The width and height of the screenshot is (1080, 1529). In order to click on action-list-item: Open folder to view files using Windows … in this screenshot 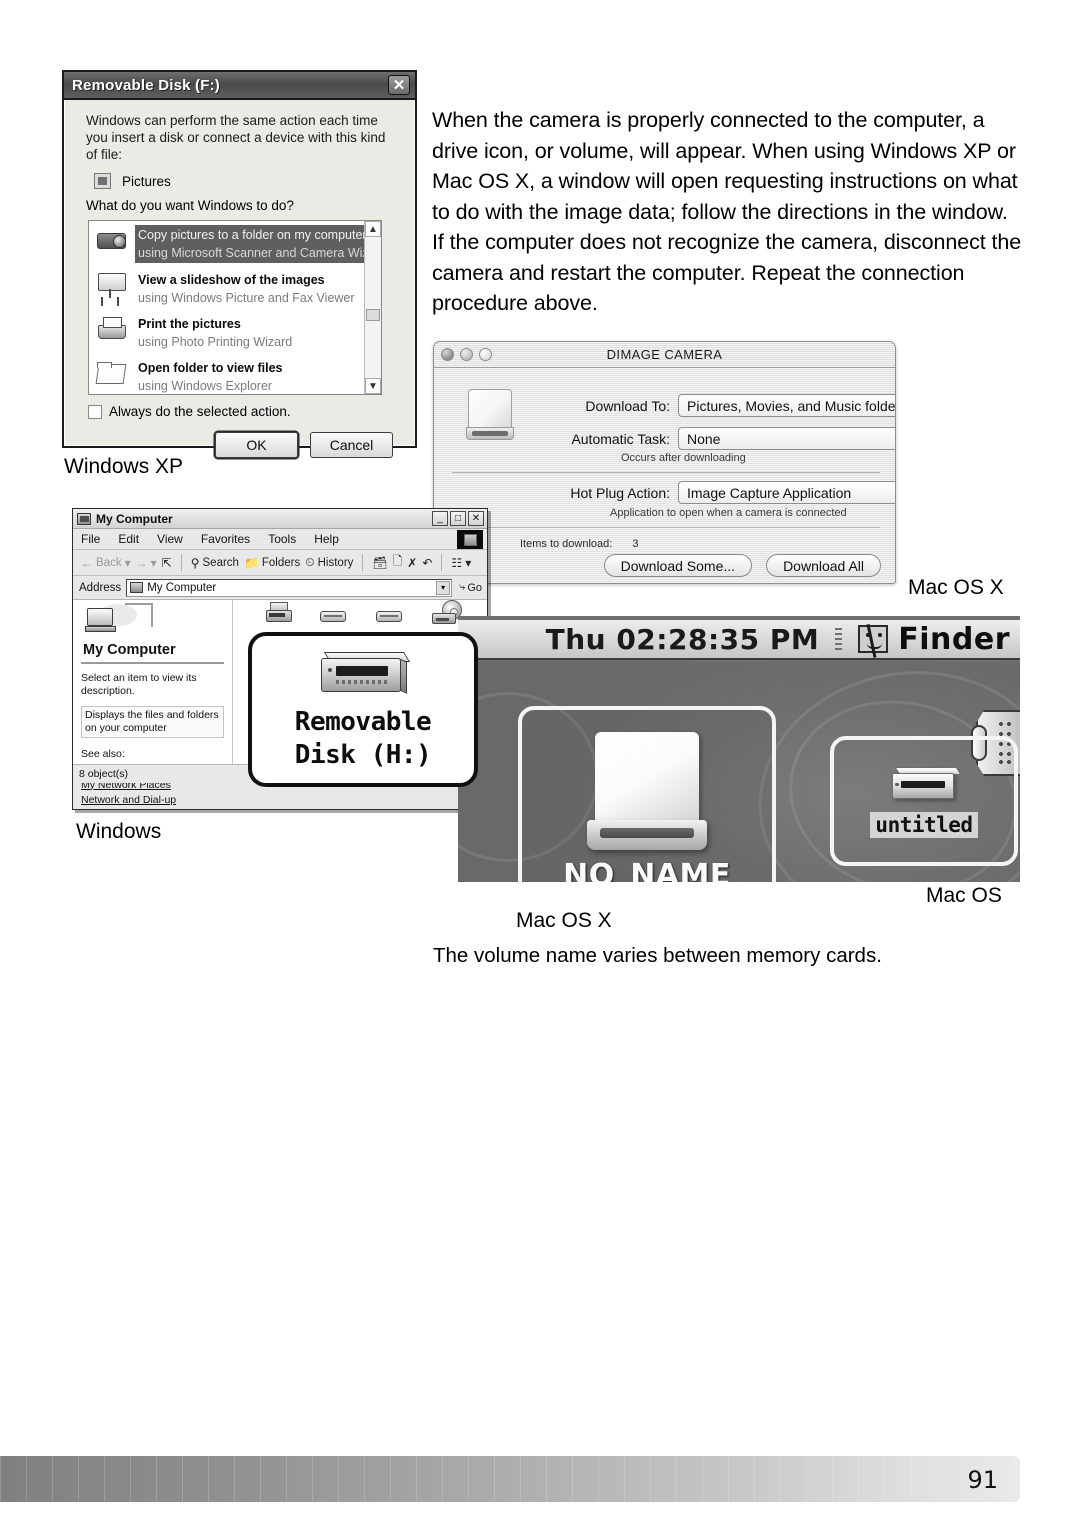, I will do `click(235, 374)`.